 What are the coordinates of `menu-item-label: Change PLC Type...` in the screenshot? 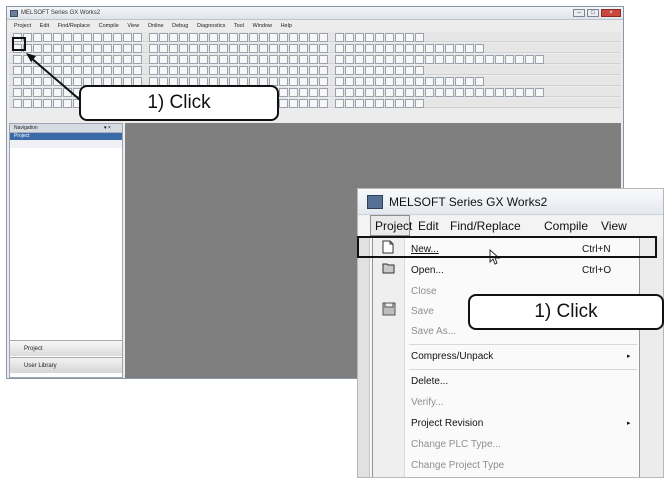 It's located at (456, 444).